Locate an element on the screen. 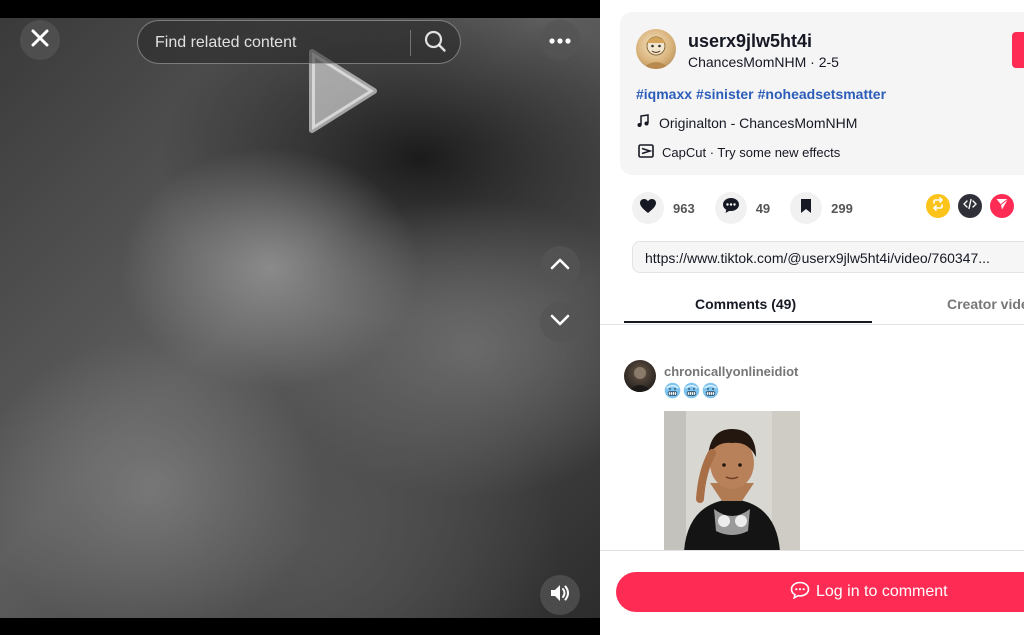 The image size is (1024, 635). capcut-link: CapCut · Try some new effects is located at coordinates (739, 152).